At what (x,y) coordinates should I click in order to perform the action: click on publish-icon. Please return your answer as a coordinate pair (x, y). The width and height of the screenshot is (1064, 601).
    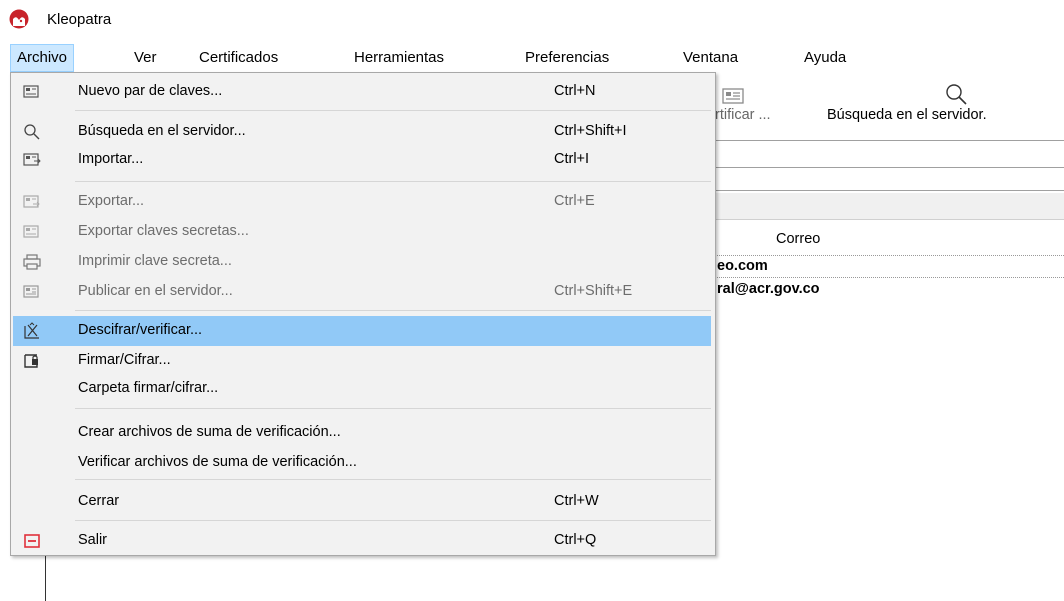
    Looking at the image, I should click on (31, 291).